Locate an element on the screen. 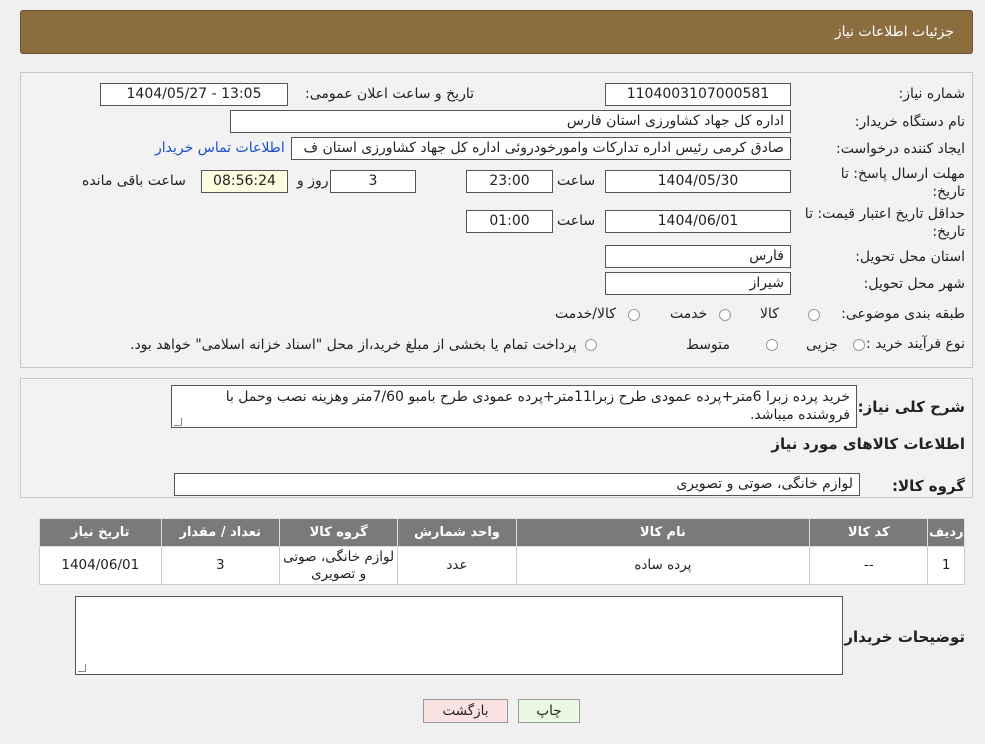 The height and width of the screenshot is (744, 985). cell-date: 1404/06/01 is located at coordinates (100, 565).